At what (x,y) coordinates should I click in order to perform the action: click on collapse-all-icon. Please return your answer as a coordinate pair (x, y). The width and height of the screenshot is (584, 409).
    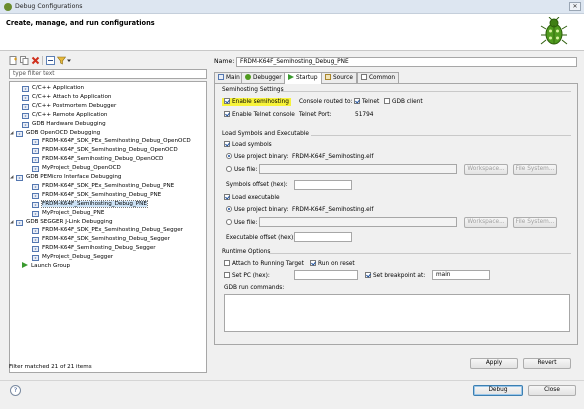
    Looking at the image, I should click on (50, 60).